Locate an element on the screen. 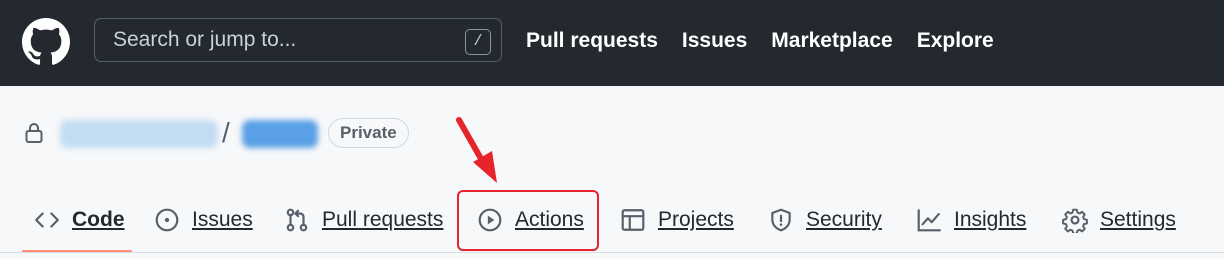 Image resolution: width=1224 pixels, height=259 pixels. lock-icon is located at coordinates (34, 133).